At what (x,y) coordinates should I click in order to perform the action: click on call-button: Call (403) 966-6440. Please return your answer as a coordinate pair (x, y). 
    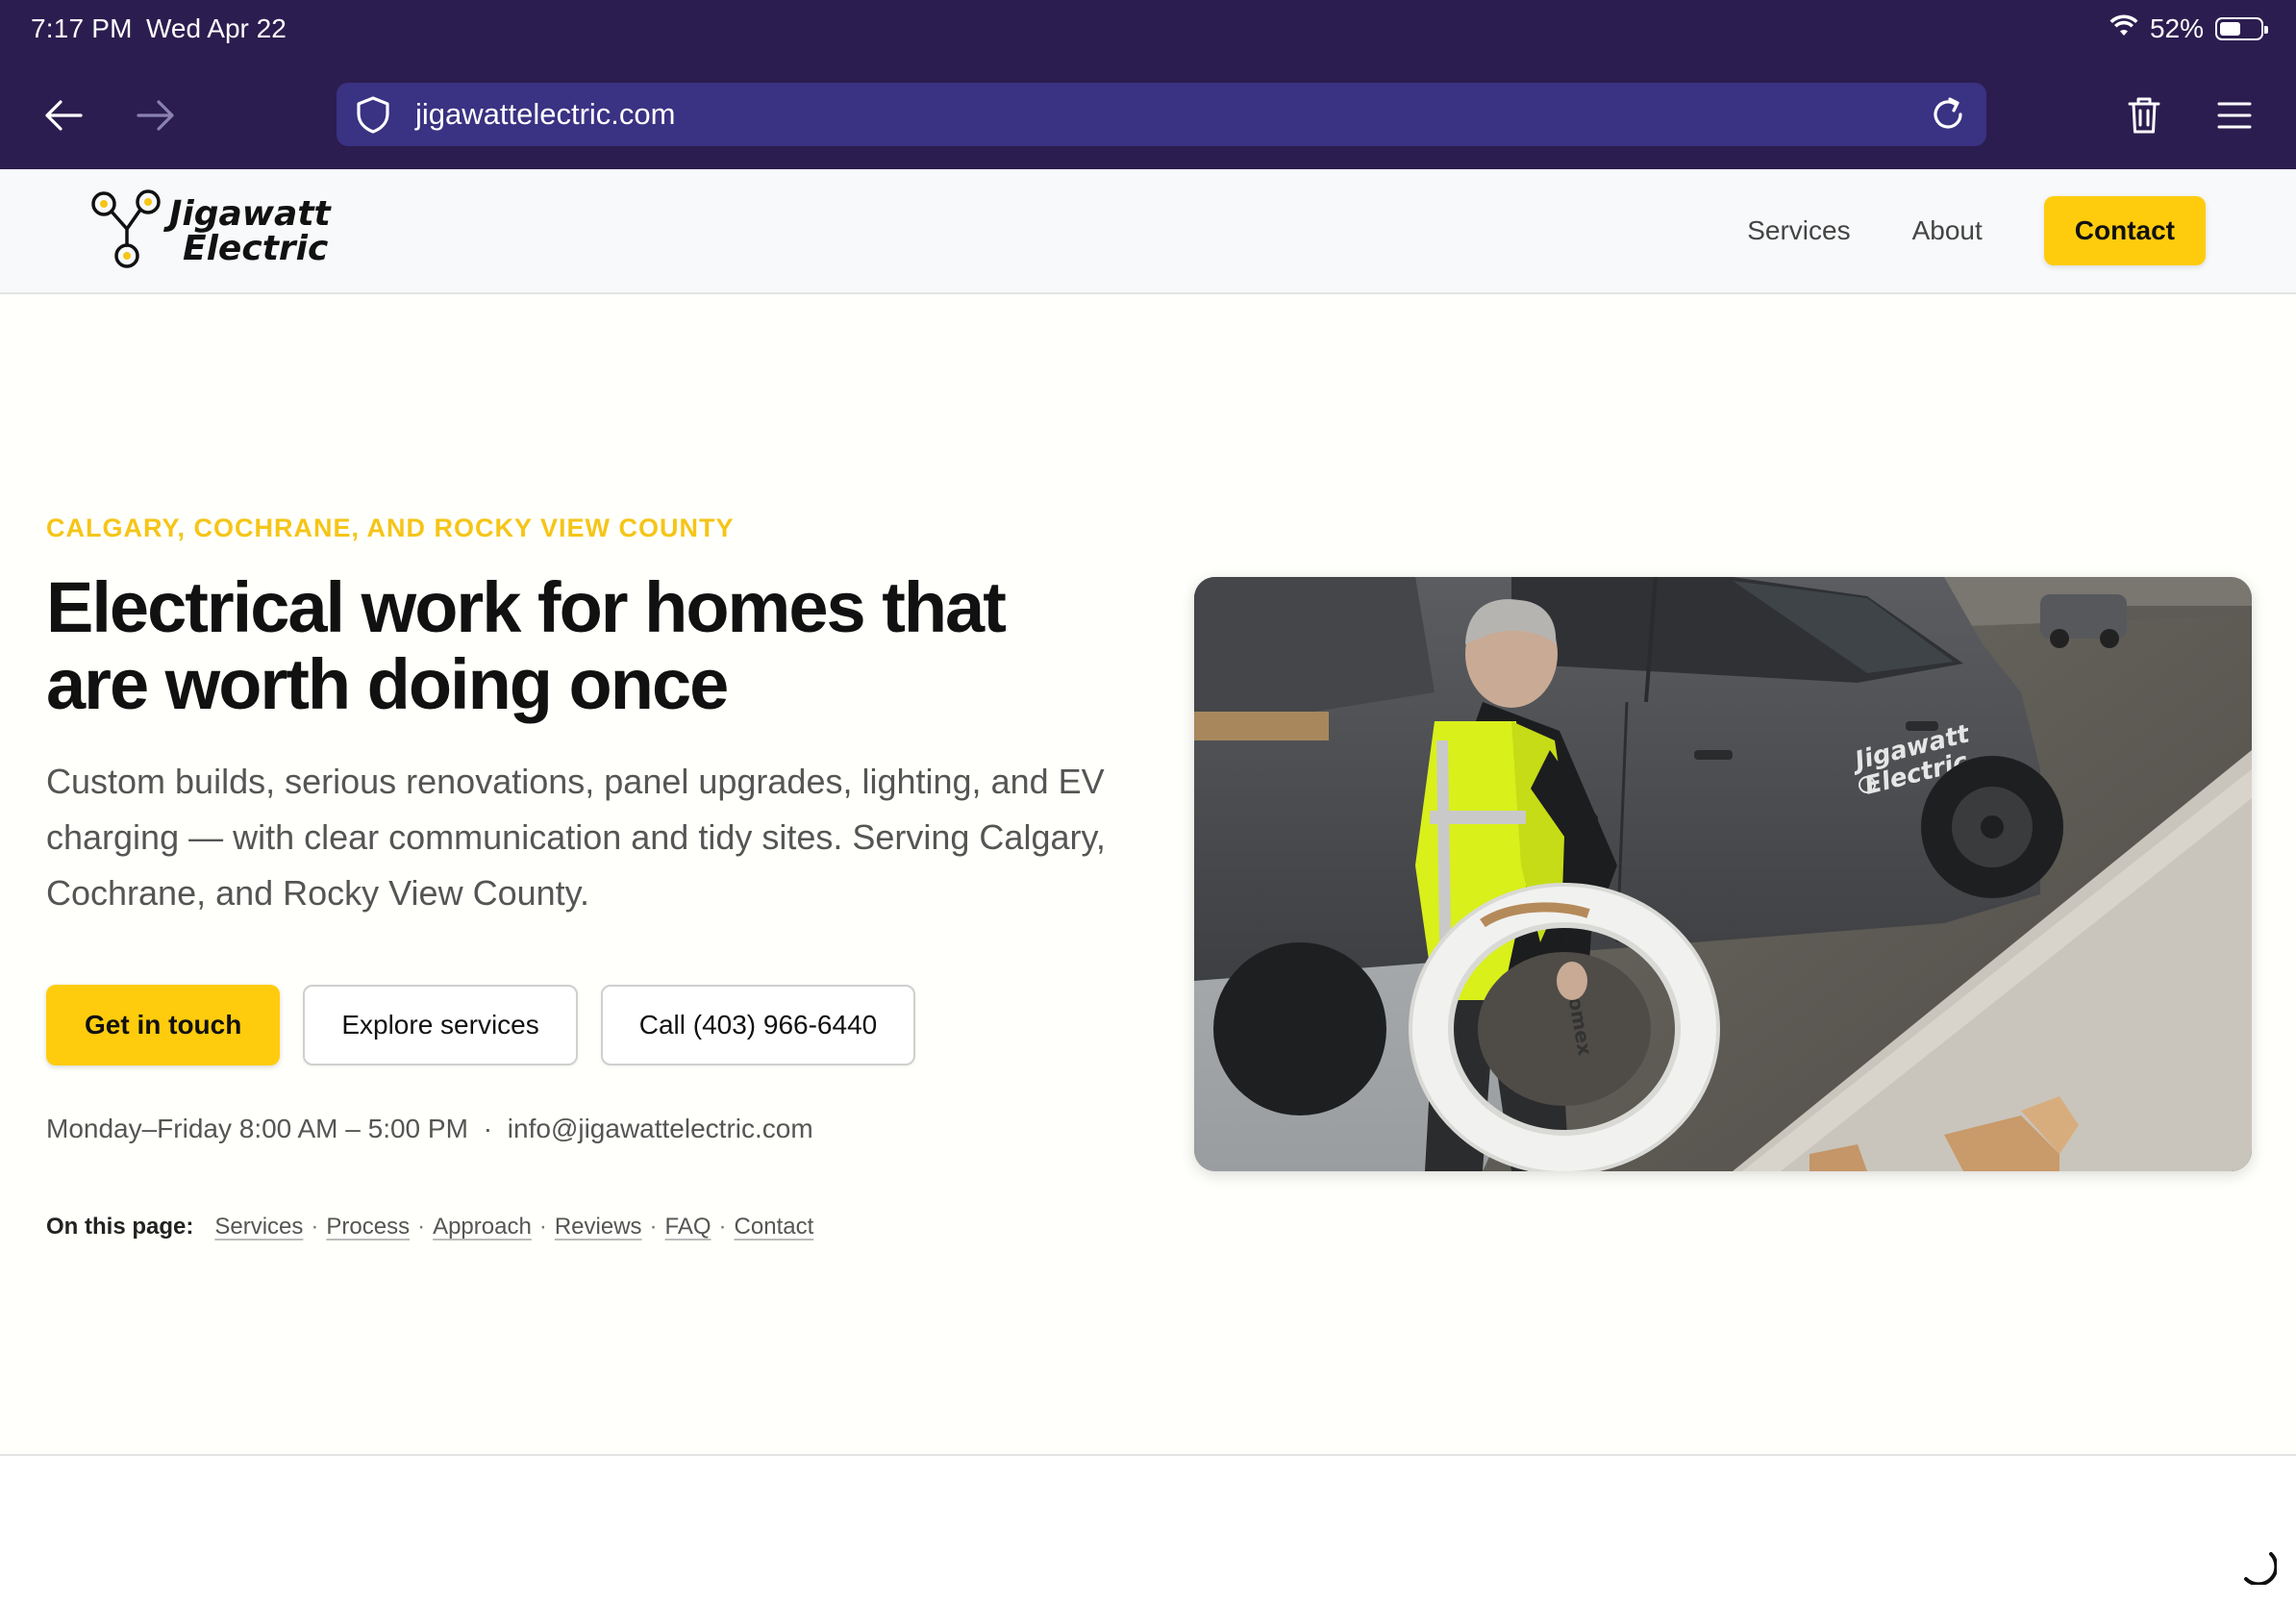
    Looking at the image, I should click on (758, 1025).